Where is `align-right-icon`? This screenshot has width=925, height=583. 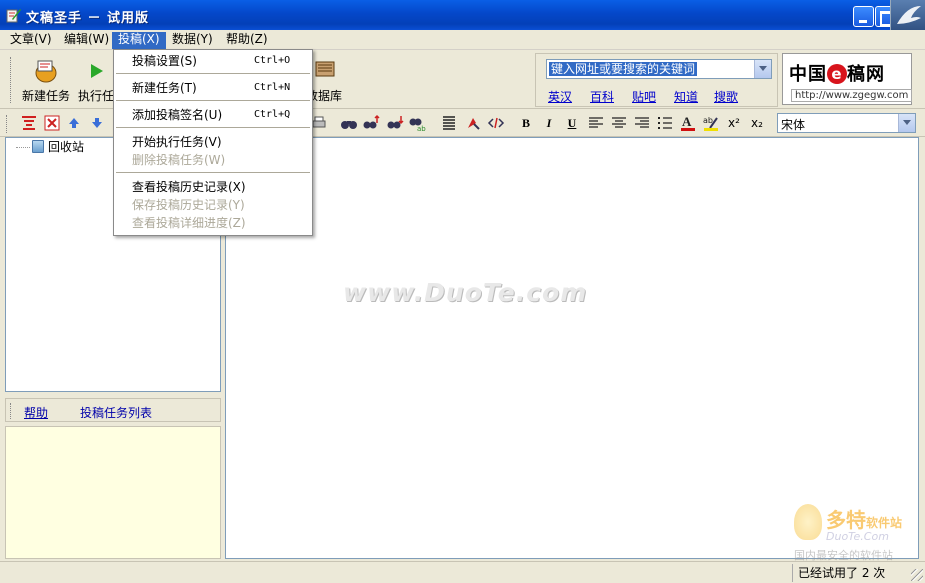 align-right-icon is located at coordinates (642, 123).